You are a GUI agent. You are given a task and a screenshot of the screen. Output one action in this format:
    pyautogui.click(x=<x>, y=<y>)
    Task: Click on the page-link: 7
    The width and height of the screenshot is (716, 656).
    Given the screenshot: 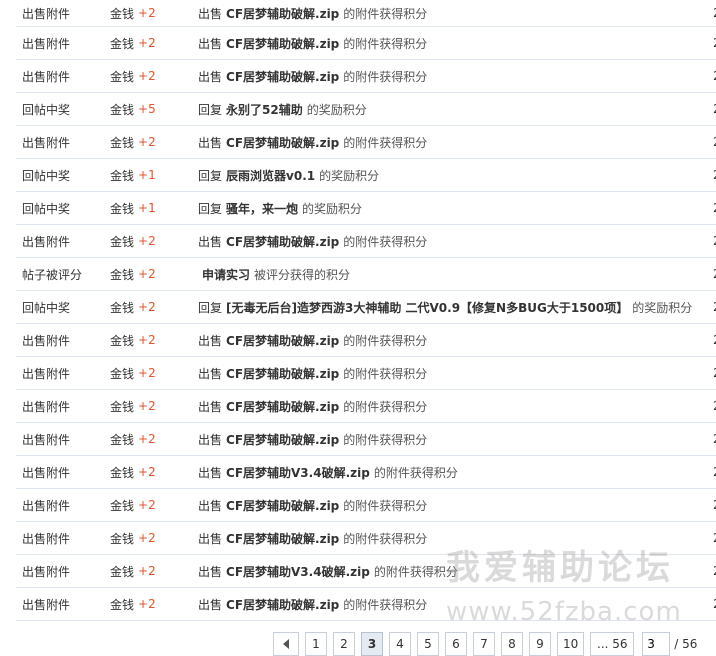 What is the action you would take?
    pyautogui.click(x=484, y=644)
    